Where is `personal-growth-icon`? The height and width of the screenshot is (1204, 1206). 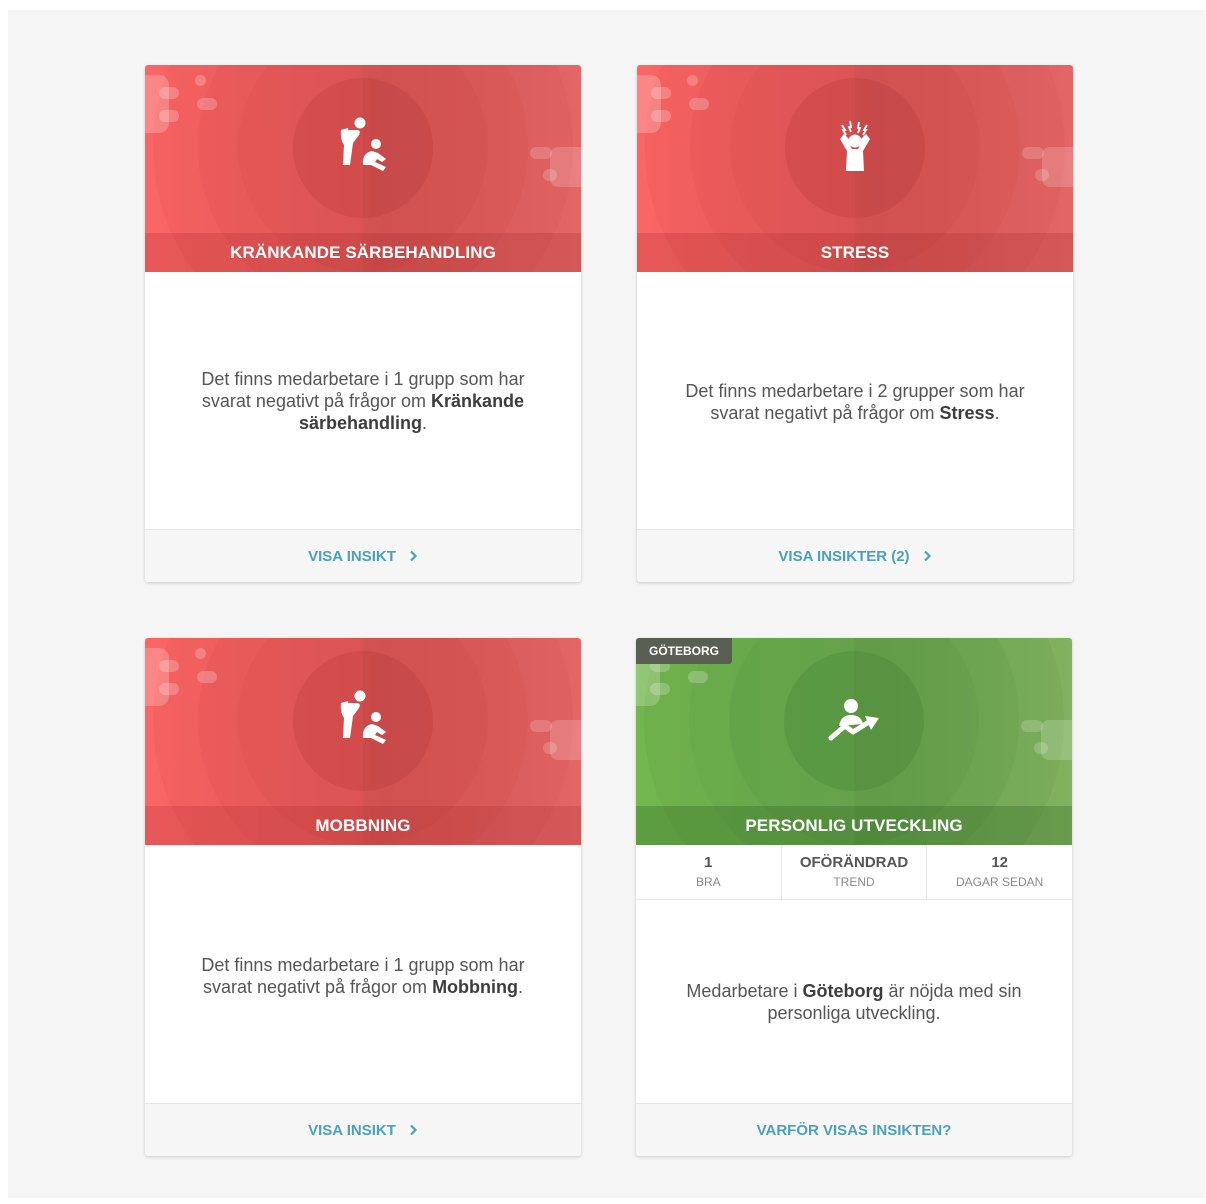
personal-growth-icon is located at coordinates (853, 720).